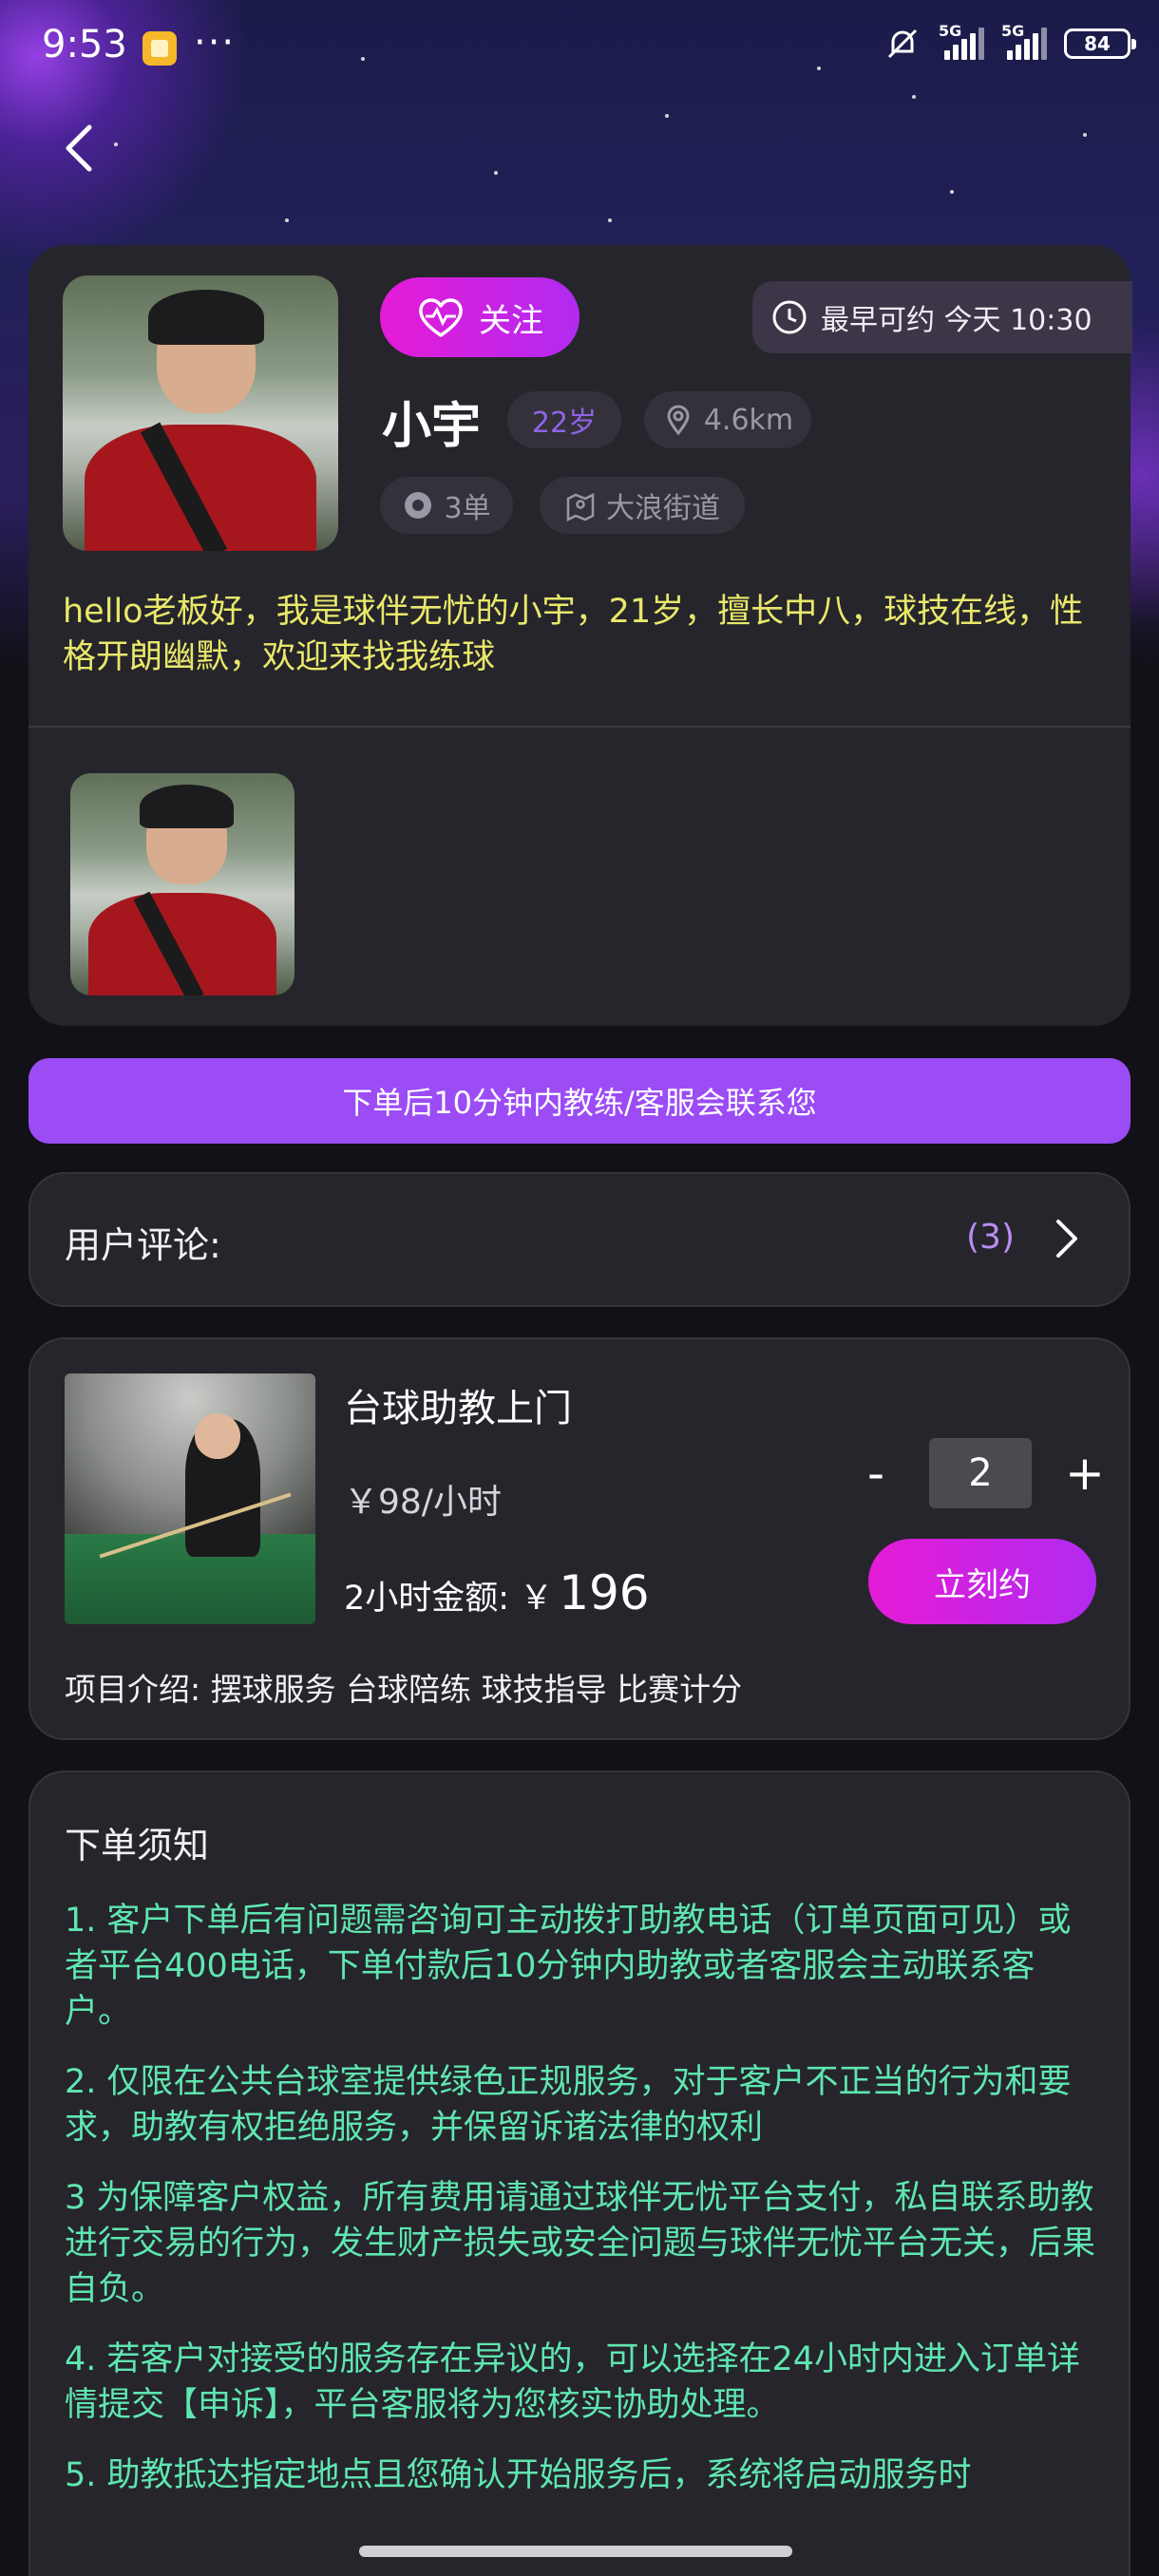  I want to click on distance-badge: 4.6km, so click(727, 419).